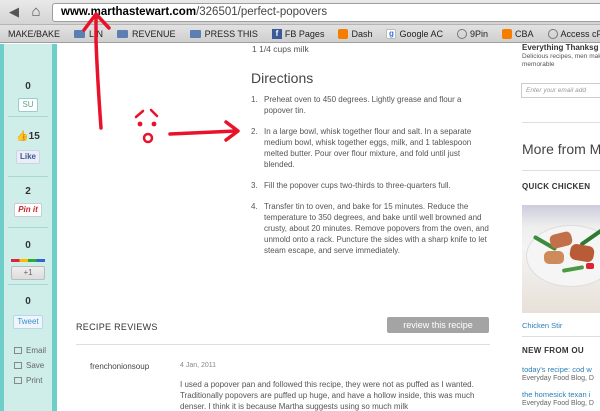 The width and height of the screenshot is (600, 411). Describe the element at coordinates (280, 49) in the screenshot. I see `ingredient-line: 1 1/4 cups milk` at that location.